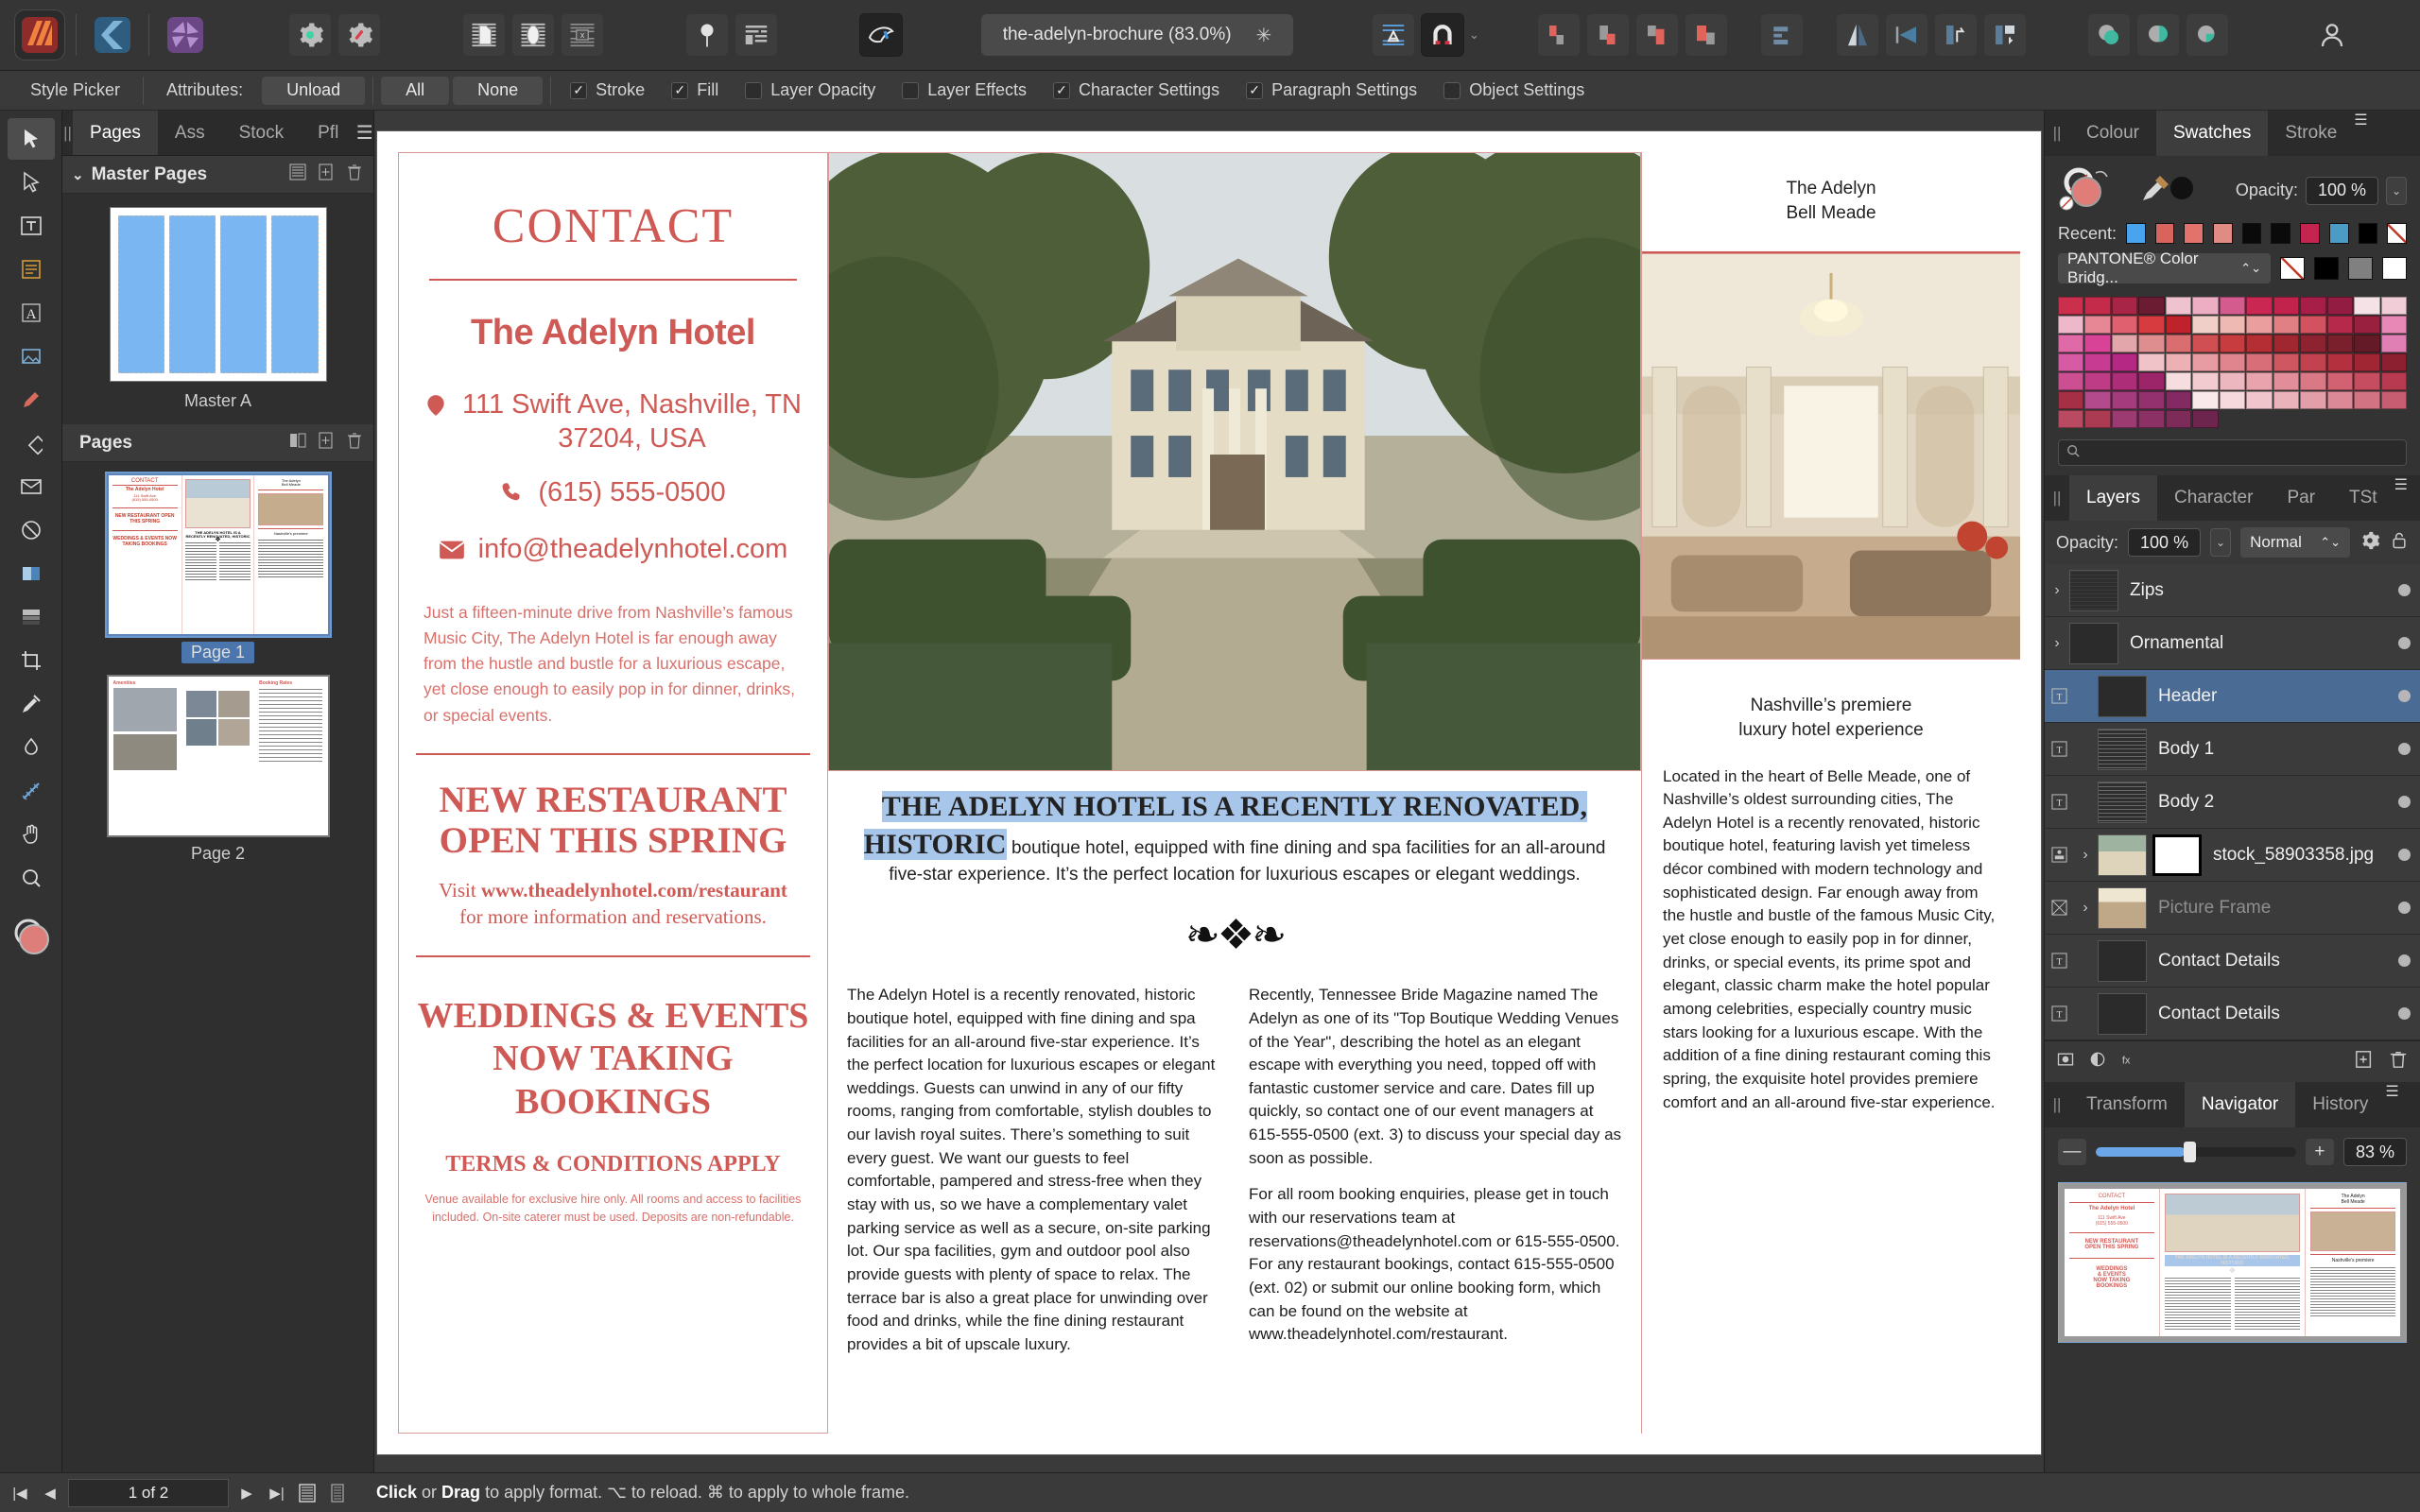  I want to click on crop-tool, so click(32, 660).